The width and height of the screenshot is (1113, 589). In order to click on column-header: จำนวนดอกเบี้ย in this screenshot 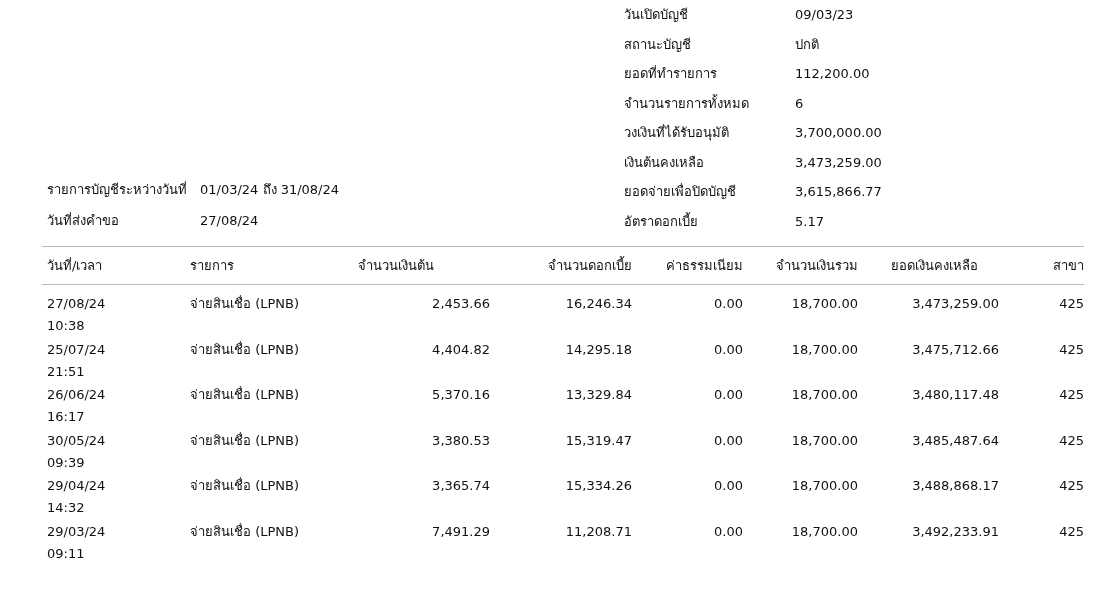, I will do `click(590, 265)`.